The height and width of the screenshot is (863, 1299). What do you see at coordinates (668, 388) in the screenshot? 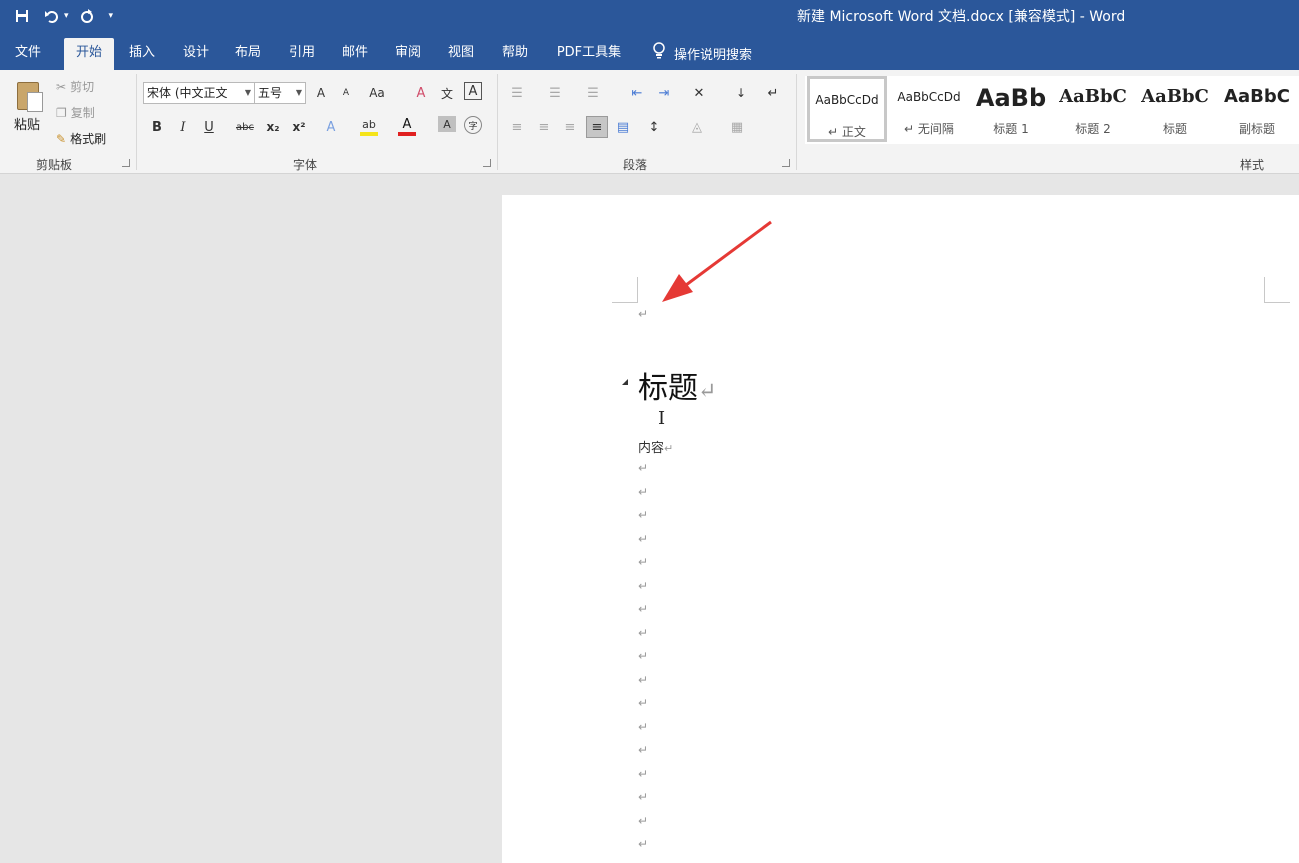
I see `heading-text: 标题` at bounding box center [668, 388].